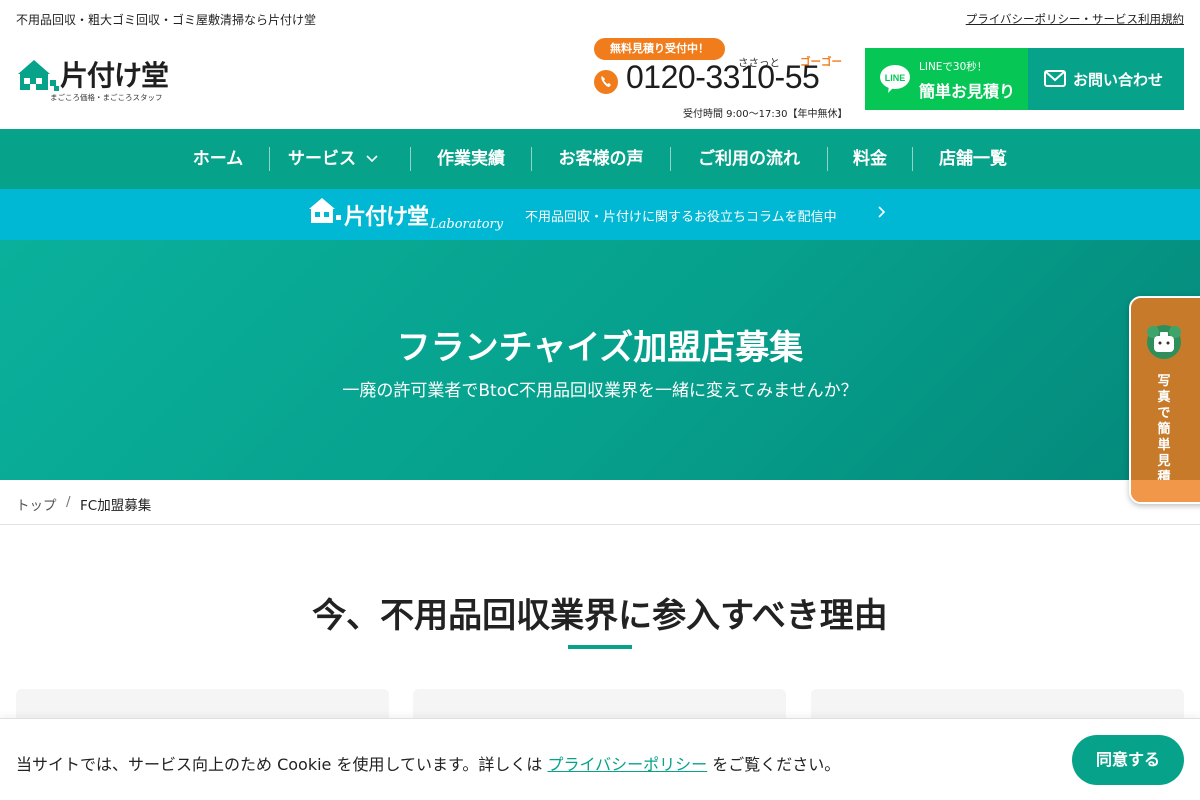 The image size is (1200, 800). I want to click on contact-button: お問い合わせ, so click(1106, 79).